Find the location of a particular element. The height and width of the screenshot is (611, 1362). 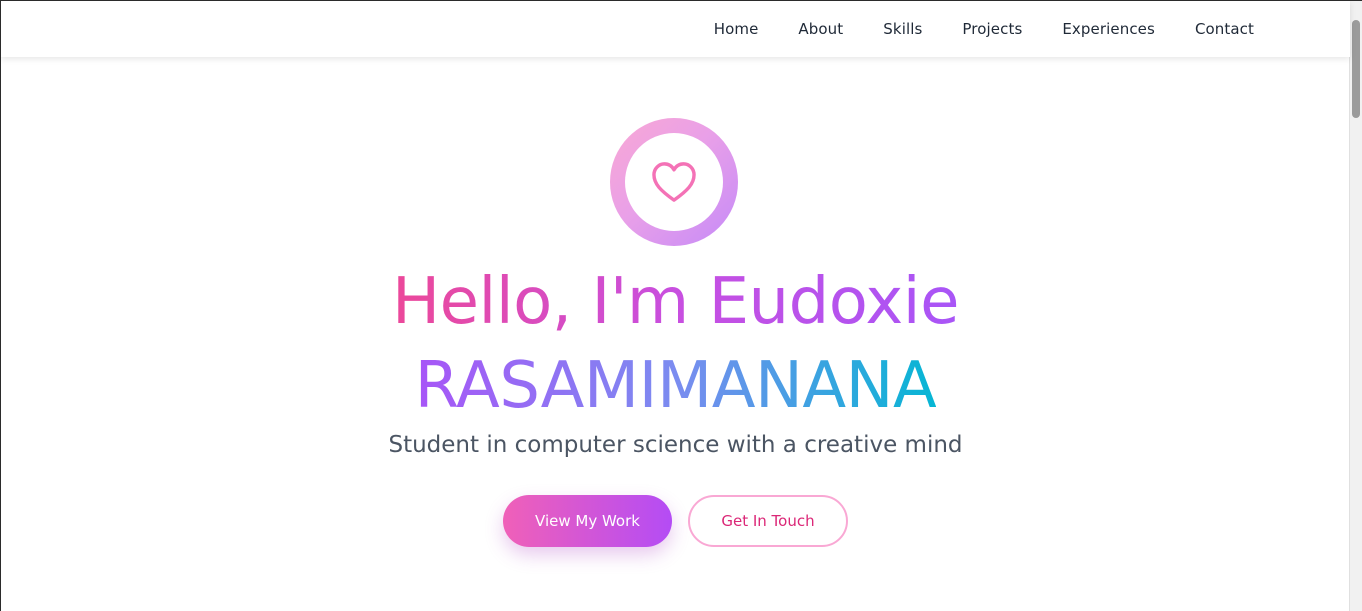

nav-link-contact: Contact is located at coordinates (1224, 29).